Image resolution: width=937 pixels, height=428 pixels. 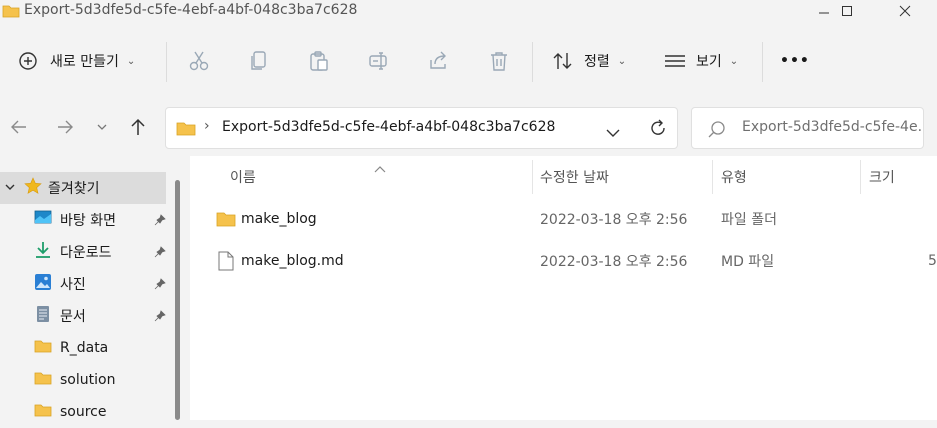 I want to click on address-dropdown-button, so click(x=613, y=132).